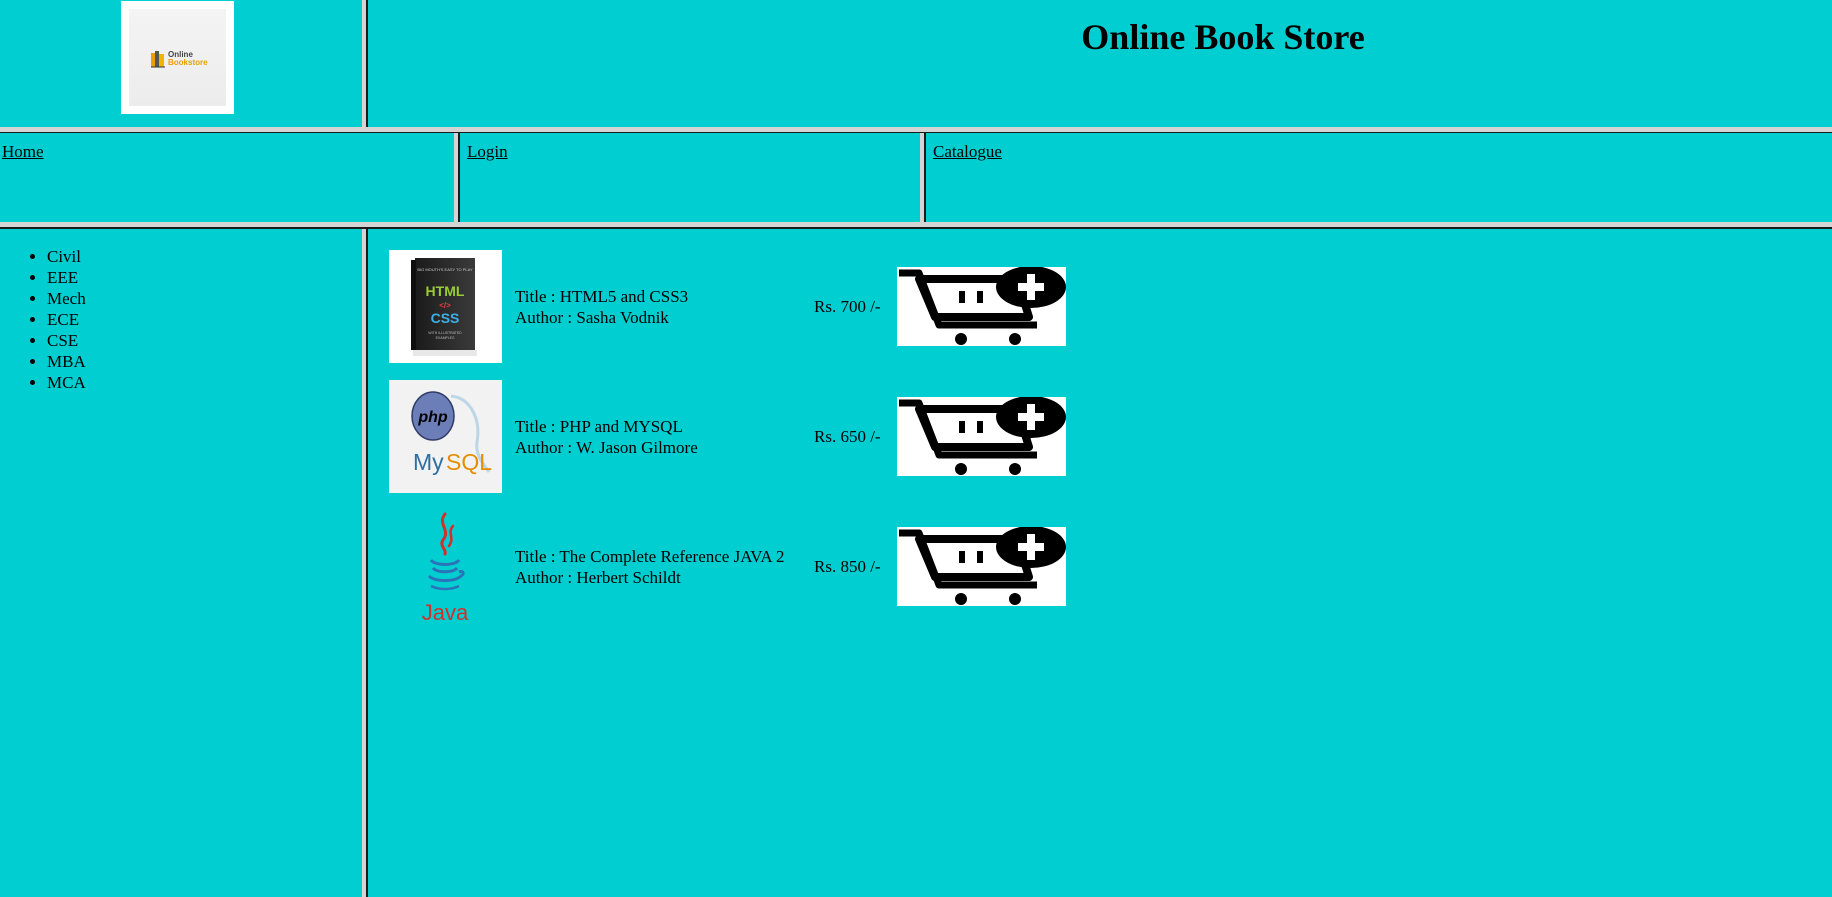  What do you see at coordinates (445, 566) in the screenshot?
I see `java-logo-icon: Java` at bounding box center [445, 566].